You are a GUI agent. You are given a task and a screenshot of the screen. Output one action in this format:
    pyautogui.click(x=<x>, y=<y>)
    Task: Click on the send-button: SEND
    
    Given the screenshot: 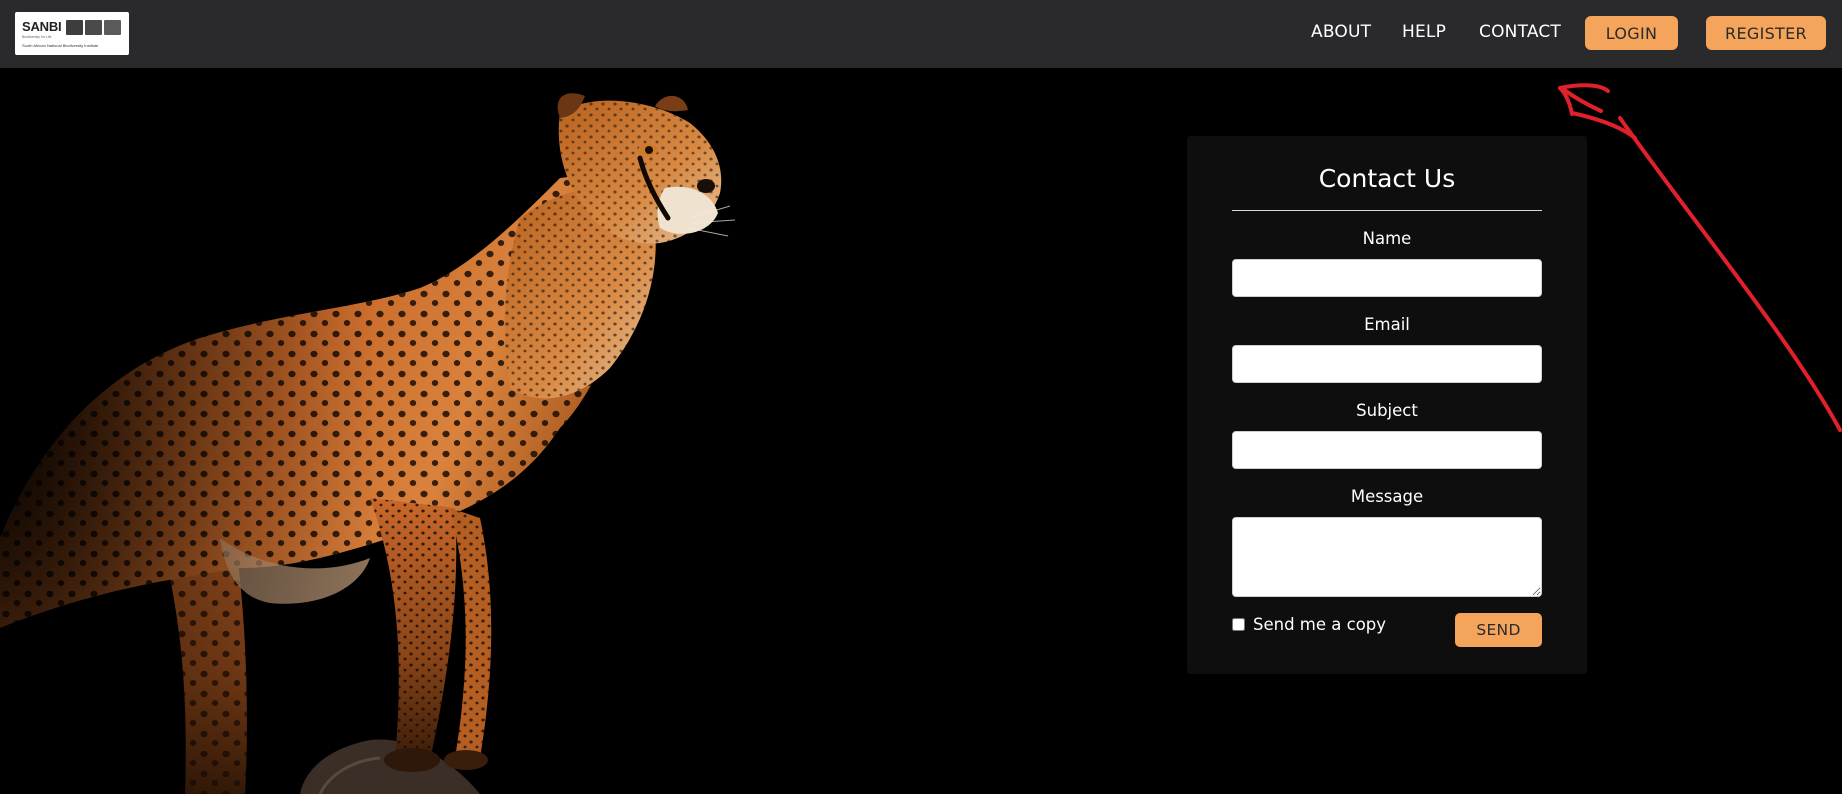 What is the action you would take?
    pyautogui.click(x=1498, y=630)
    